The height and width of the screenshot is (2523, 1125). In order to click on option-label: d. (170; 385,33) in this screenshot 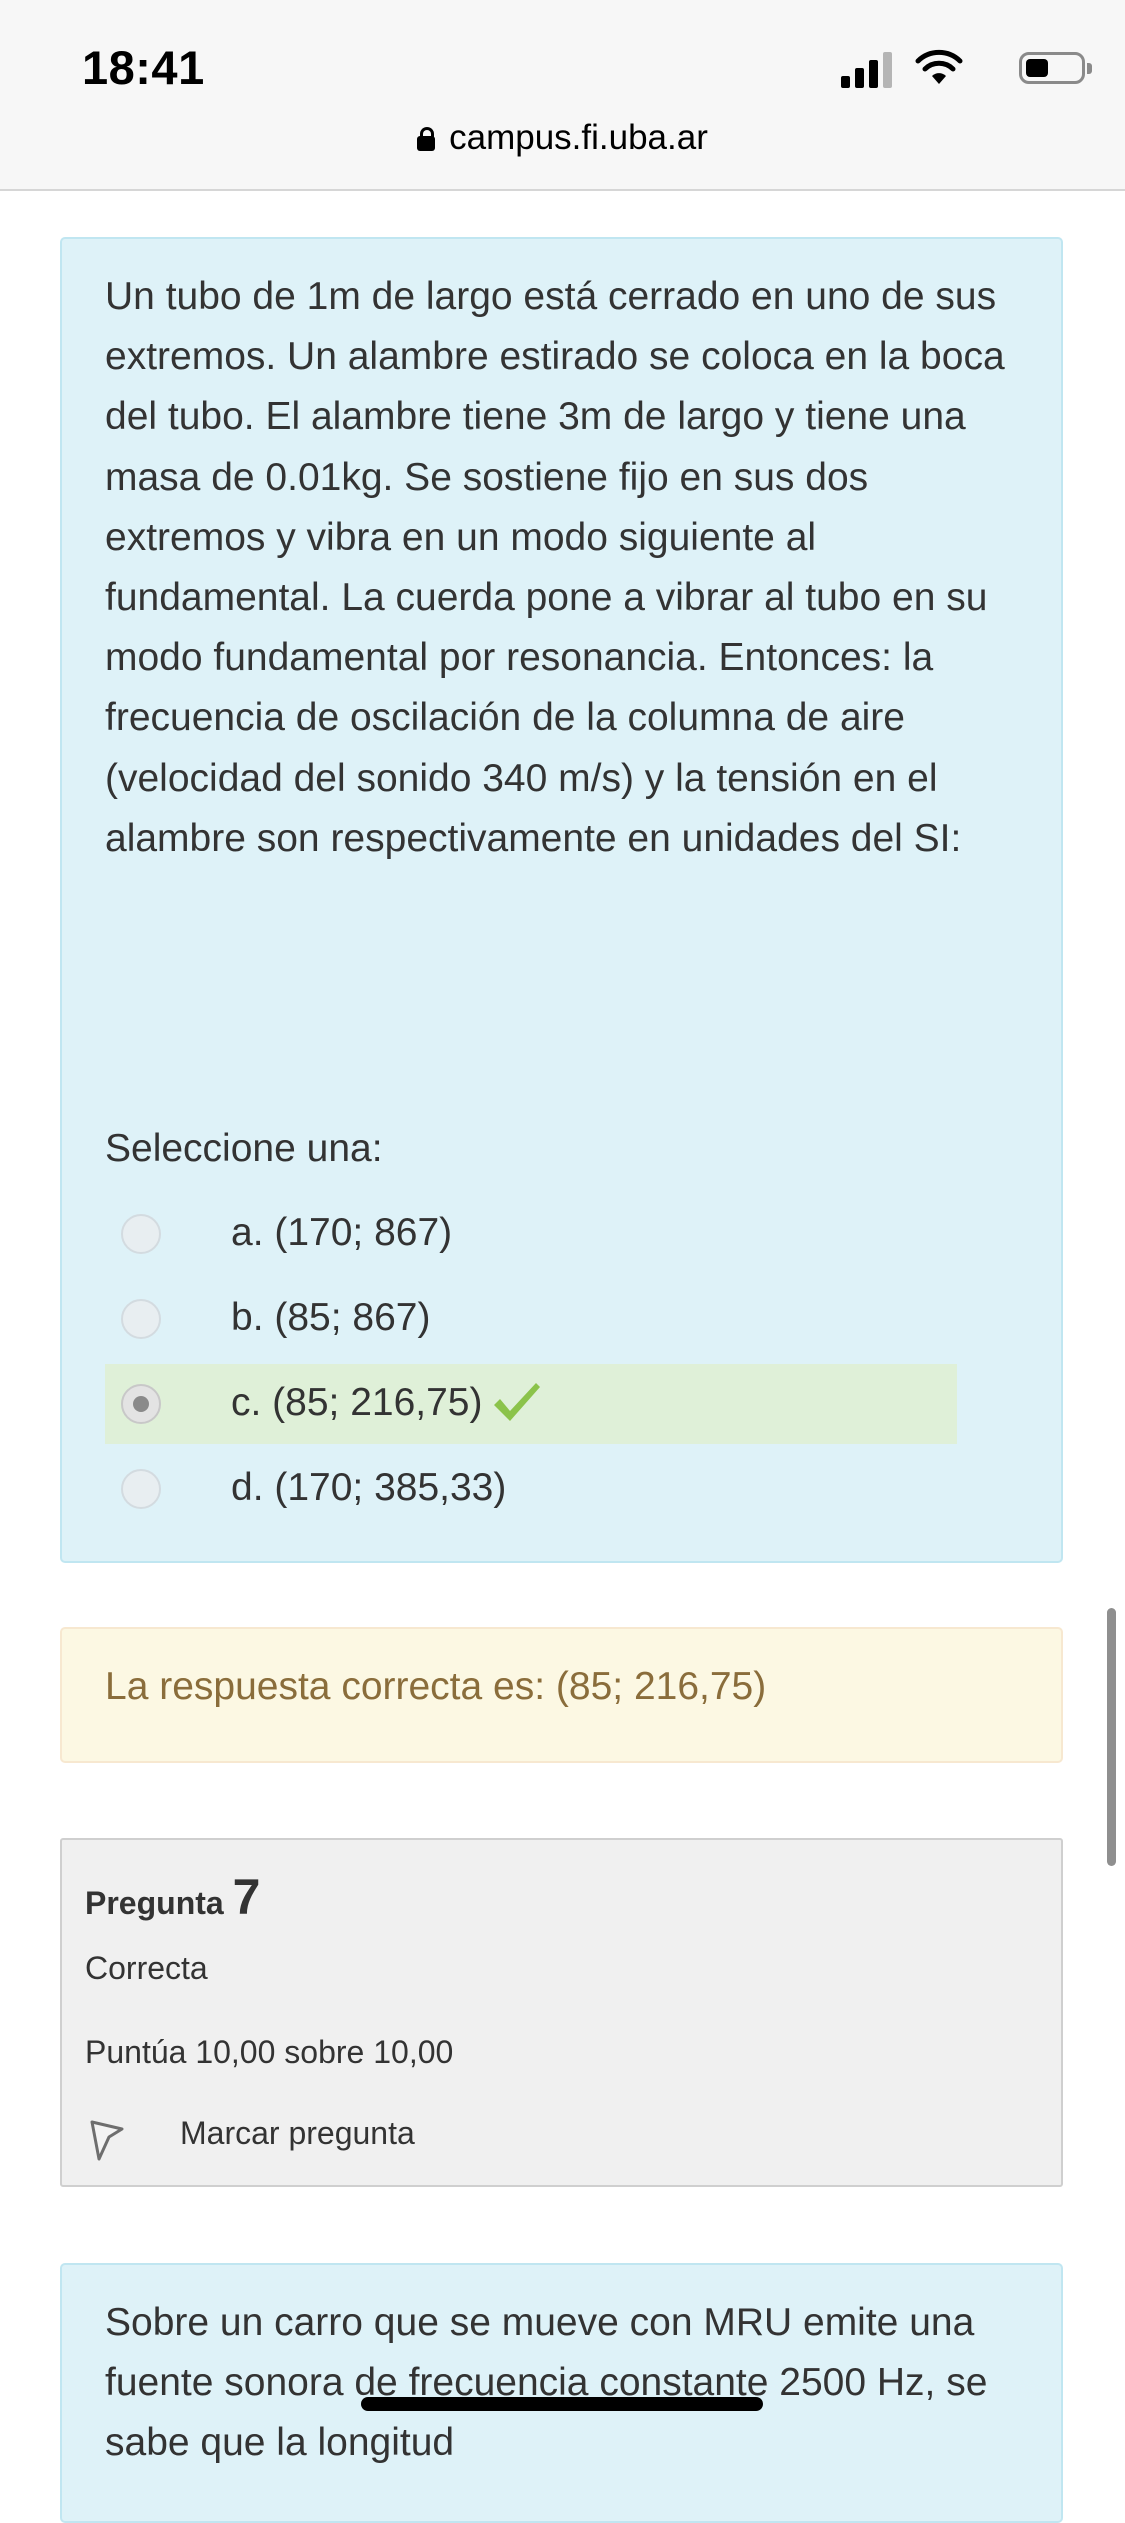, I will do `click(369, 1487)`.